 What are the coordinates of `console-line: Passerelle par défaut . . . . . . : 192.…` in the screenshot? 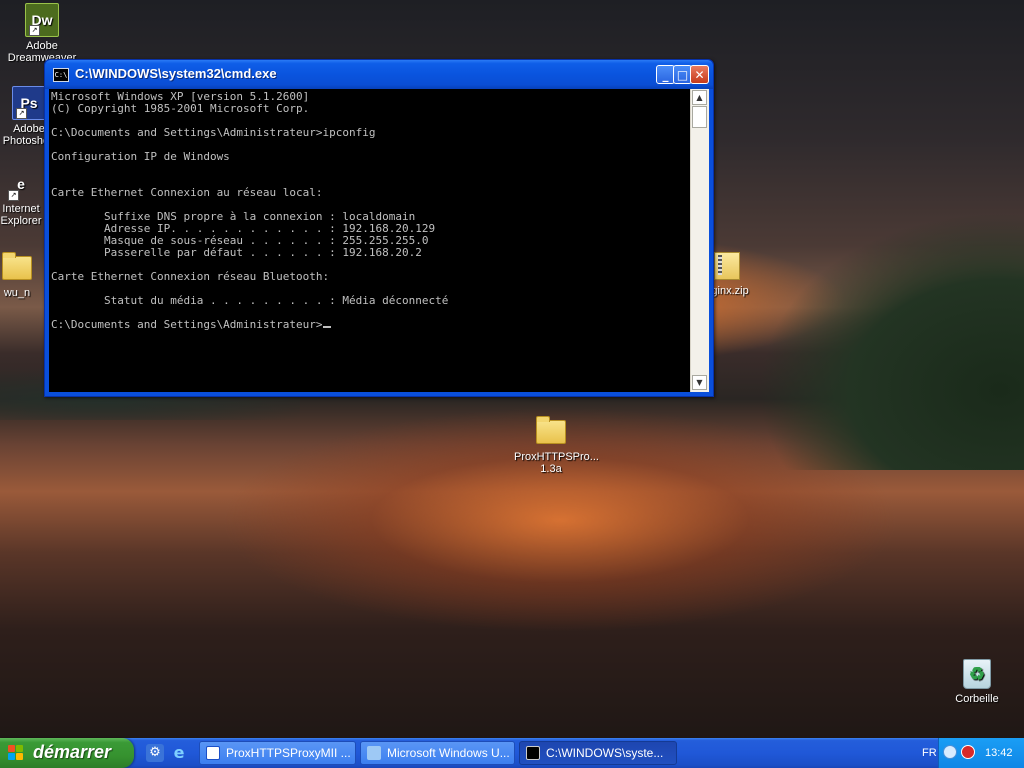 It's located at (236, 252).